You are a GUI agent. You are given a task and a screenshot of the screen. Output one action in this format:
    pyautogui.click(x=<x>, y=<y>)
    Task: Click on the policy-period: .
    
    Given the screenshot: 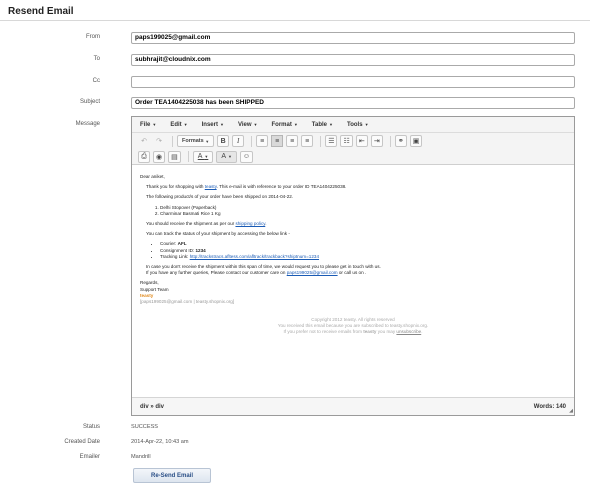 What is the action you would take?
    pyautogui.click(x=266, y=224)
    